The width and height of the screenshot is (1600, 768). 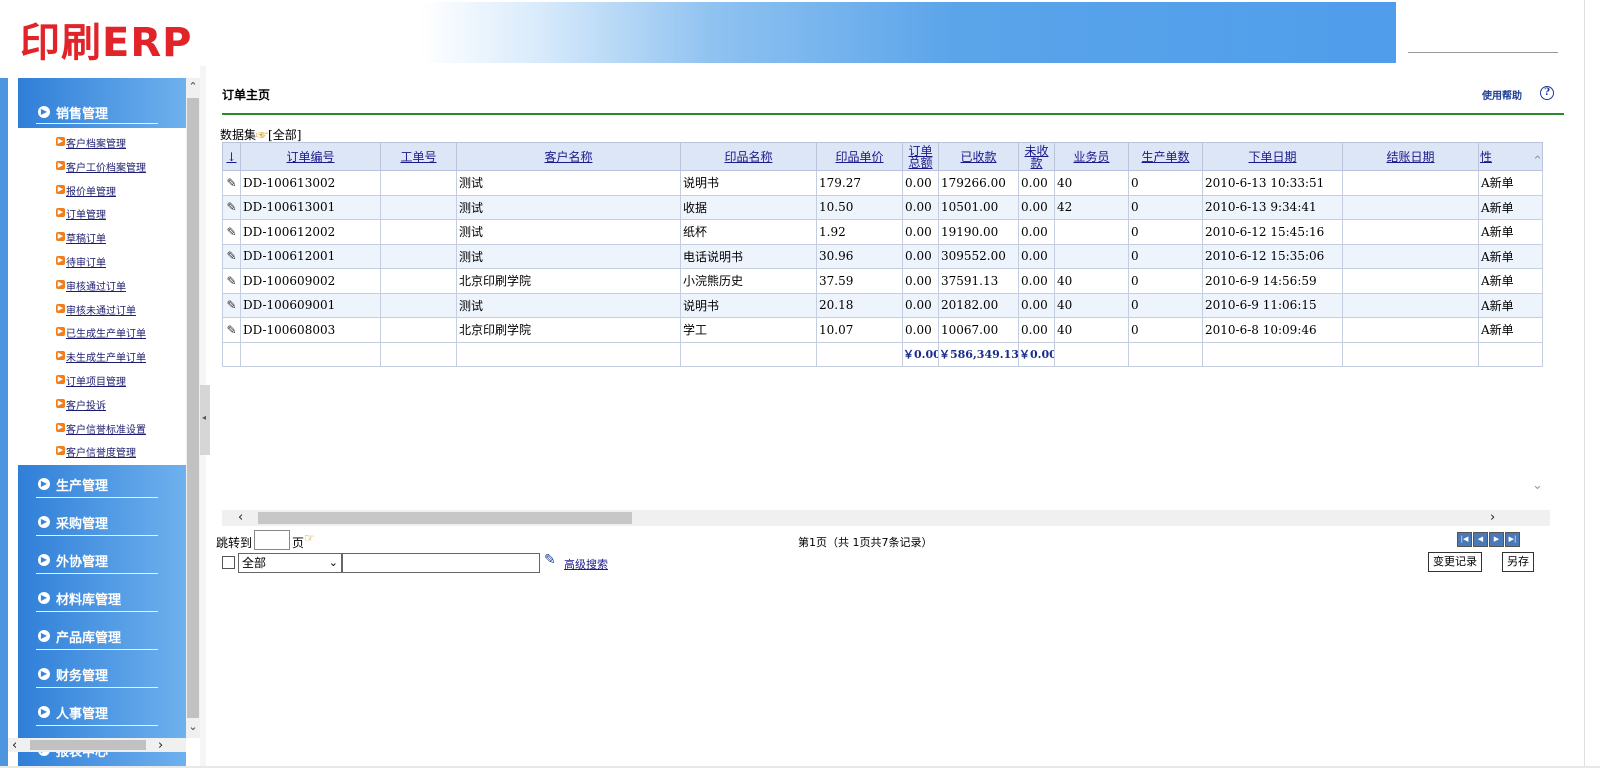 I want to click on sidebar-hscroll-thumb, so click(x=88, y=745).